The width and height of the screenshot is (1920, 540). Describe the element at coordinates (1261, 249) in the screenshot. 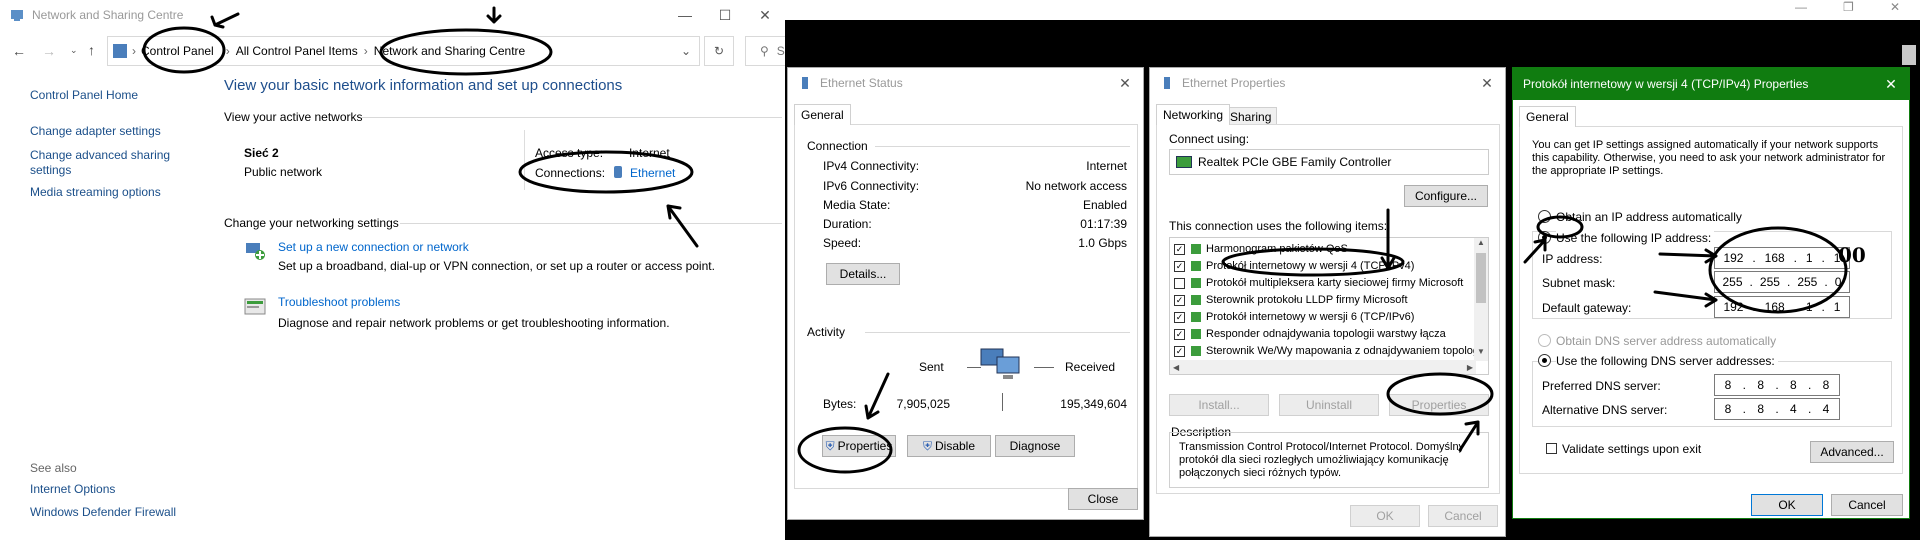

I see `protocol-item: ✓ Harmonogram pakietów QoS` at that location.